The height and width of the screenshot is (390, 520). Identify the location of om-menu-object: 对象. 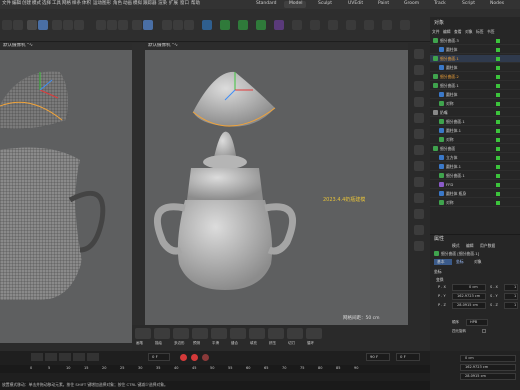
(469, 32).